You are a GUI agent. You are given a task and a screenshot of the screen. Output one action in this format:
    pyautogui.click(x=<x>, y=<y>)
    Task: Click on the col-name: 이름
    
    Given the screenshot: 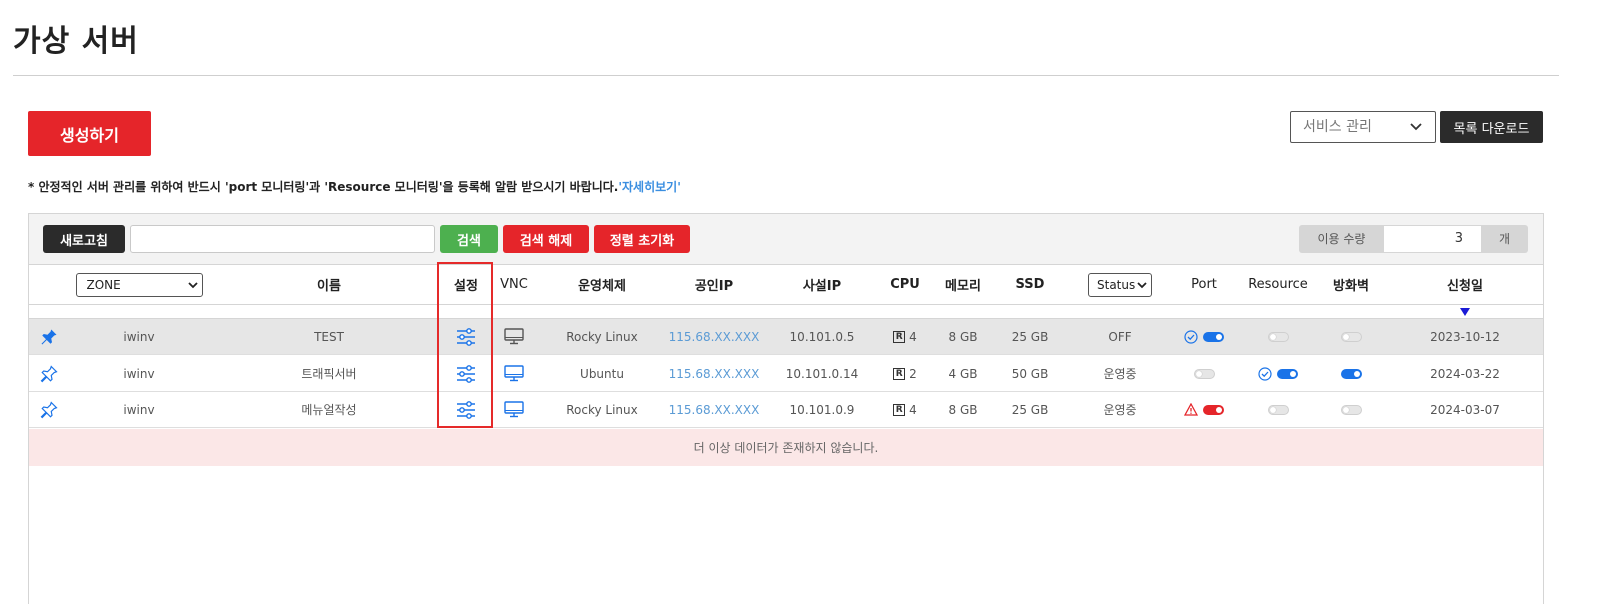 What is the action you would take?
    pyautogui.click(x=329, y=284)
    